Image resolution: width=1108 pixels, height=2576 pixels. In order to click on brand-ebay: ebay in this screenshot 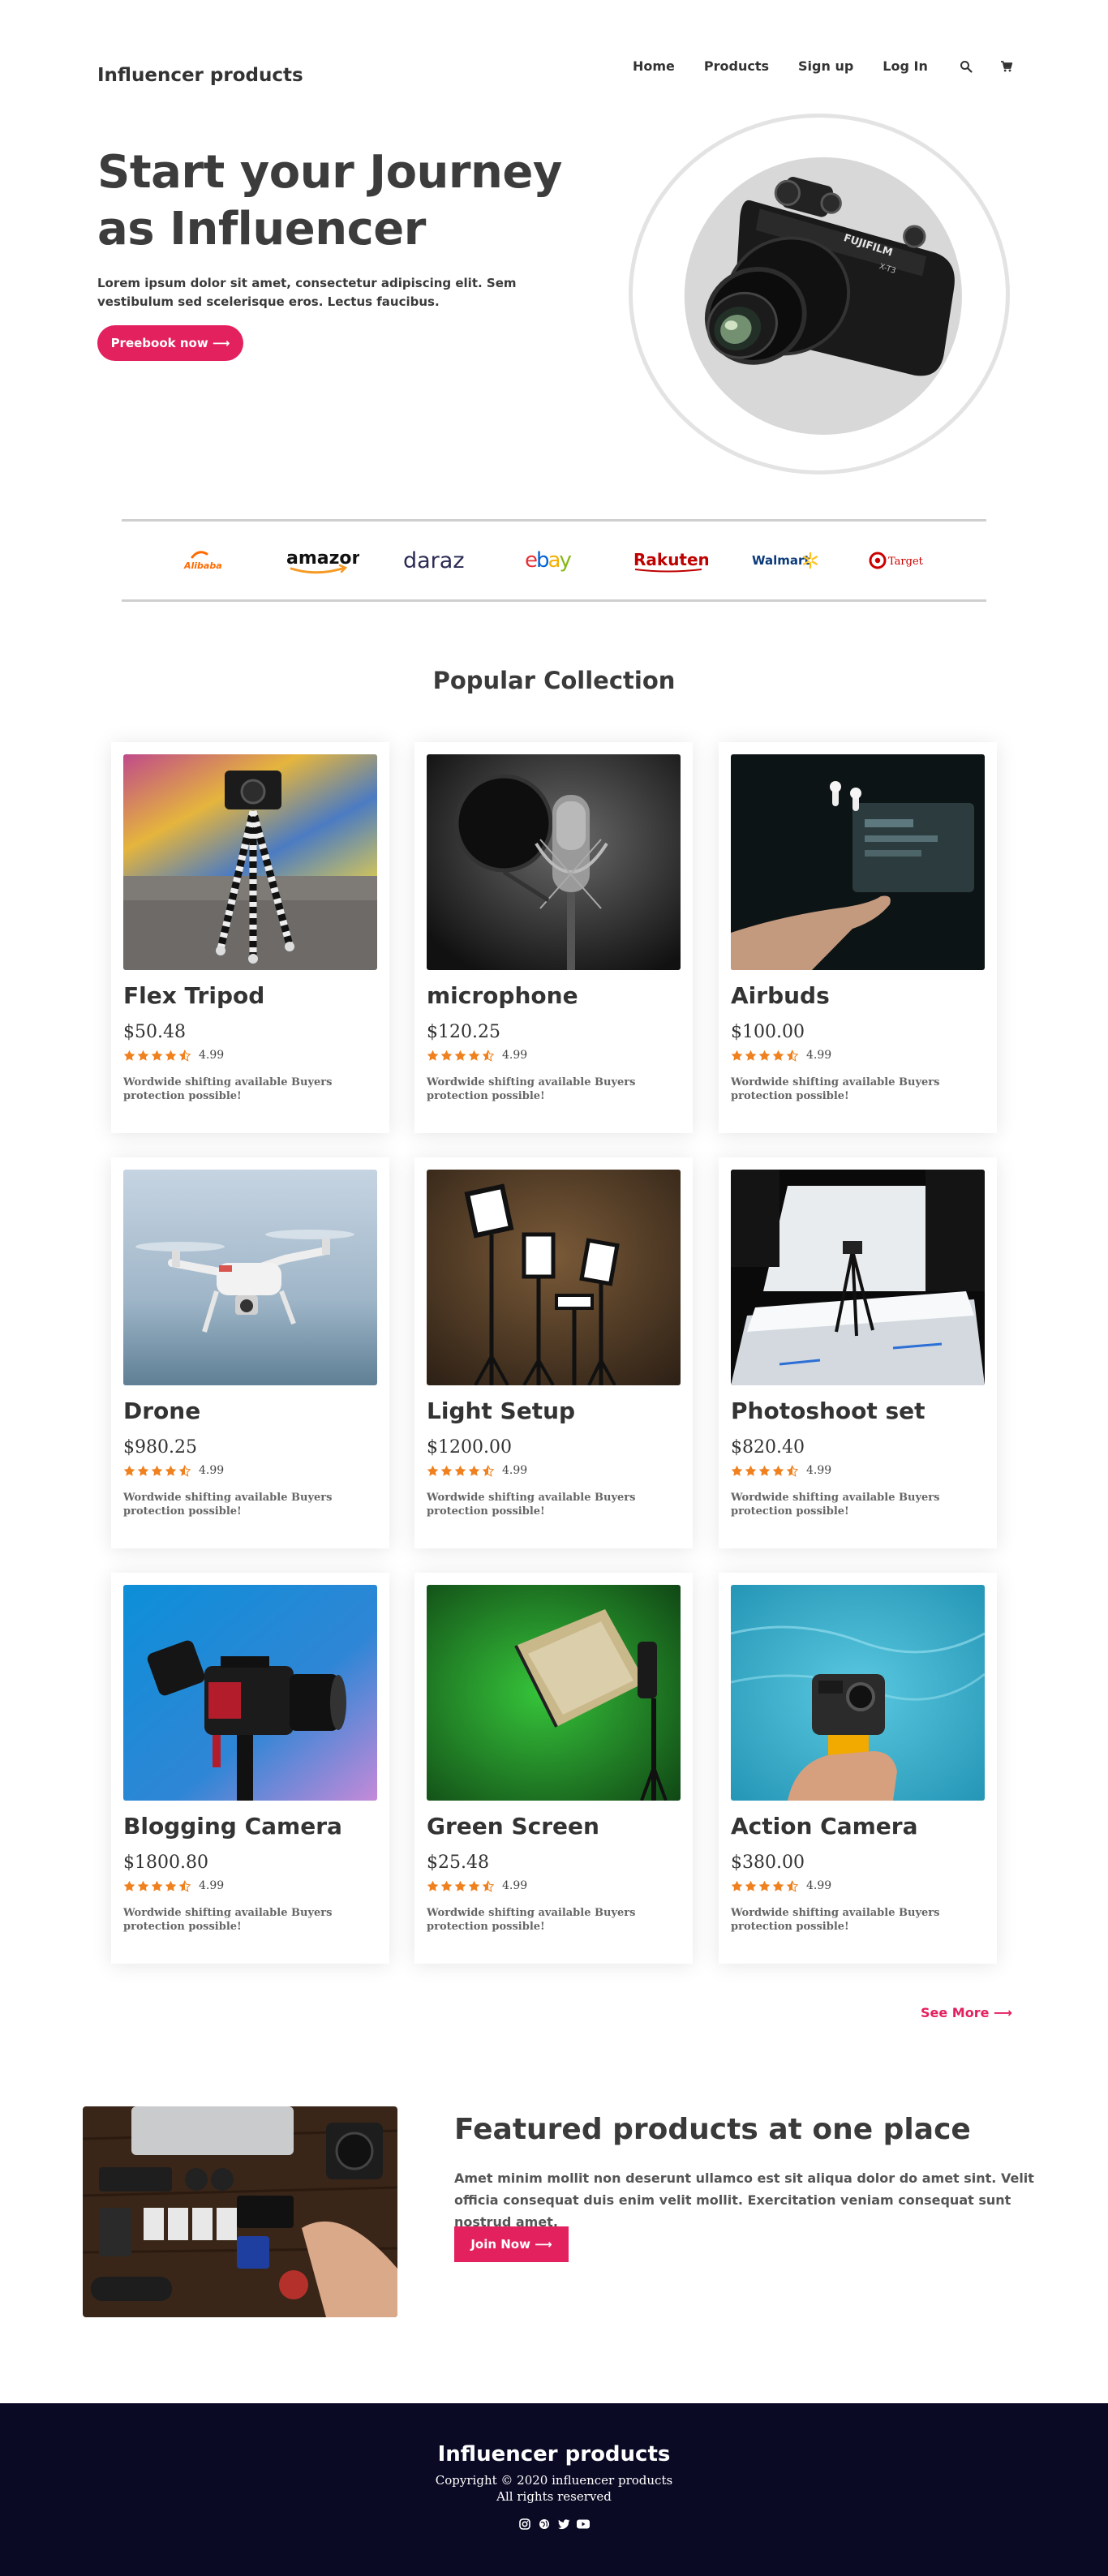, I will do `click(551, 560)`.